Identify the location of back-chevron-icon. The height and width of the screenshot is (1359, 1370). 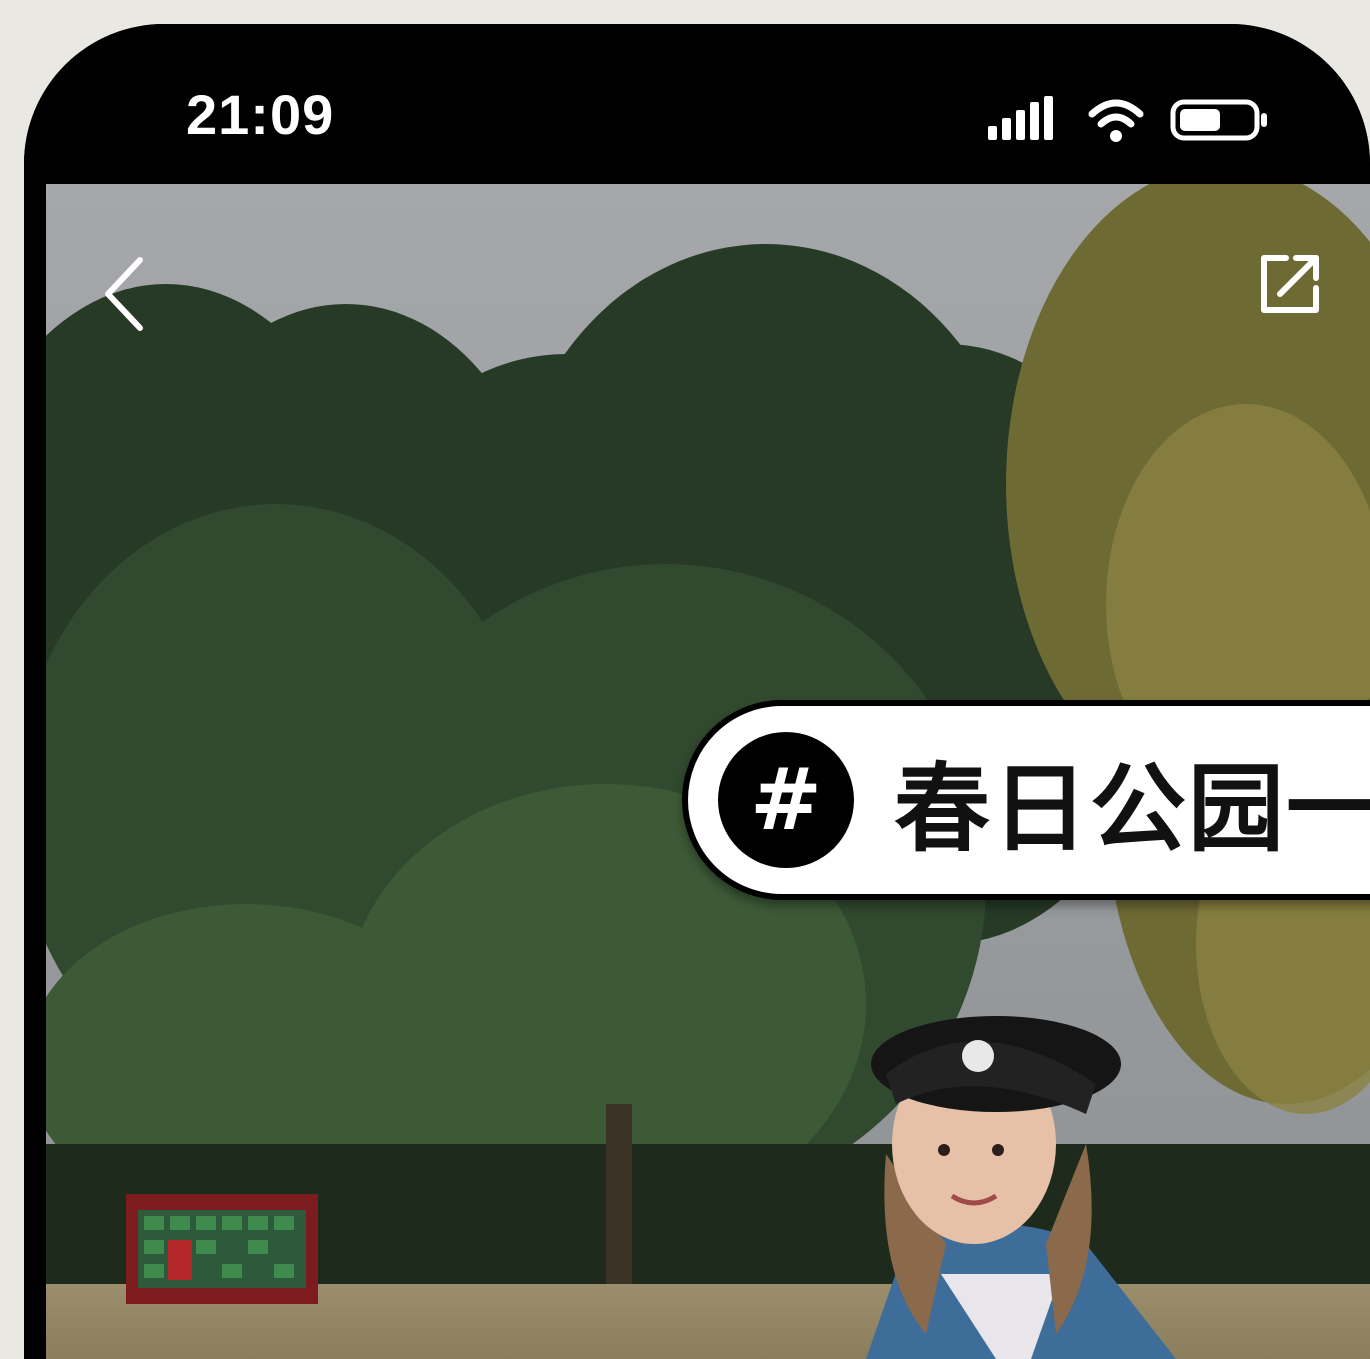
(126, 294).